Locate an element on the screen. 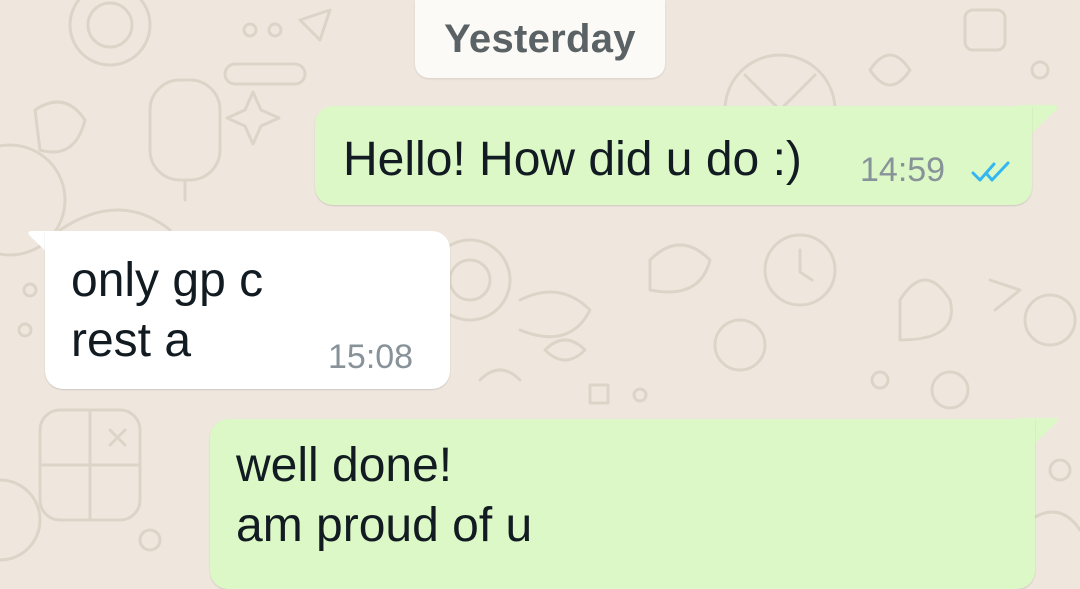  message-text: only gp c rest a is located at coordinates (167, 310).